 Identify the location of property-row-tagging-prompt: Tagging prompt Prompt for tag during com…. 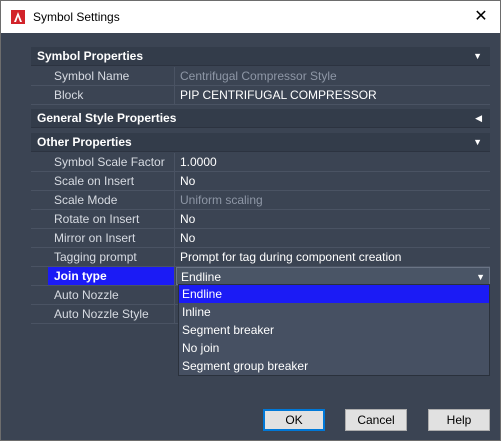
(260, 257).